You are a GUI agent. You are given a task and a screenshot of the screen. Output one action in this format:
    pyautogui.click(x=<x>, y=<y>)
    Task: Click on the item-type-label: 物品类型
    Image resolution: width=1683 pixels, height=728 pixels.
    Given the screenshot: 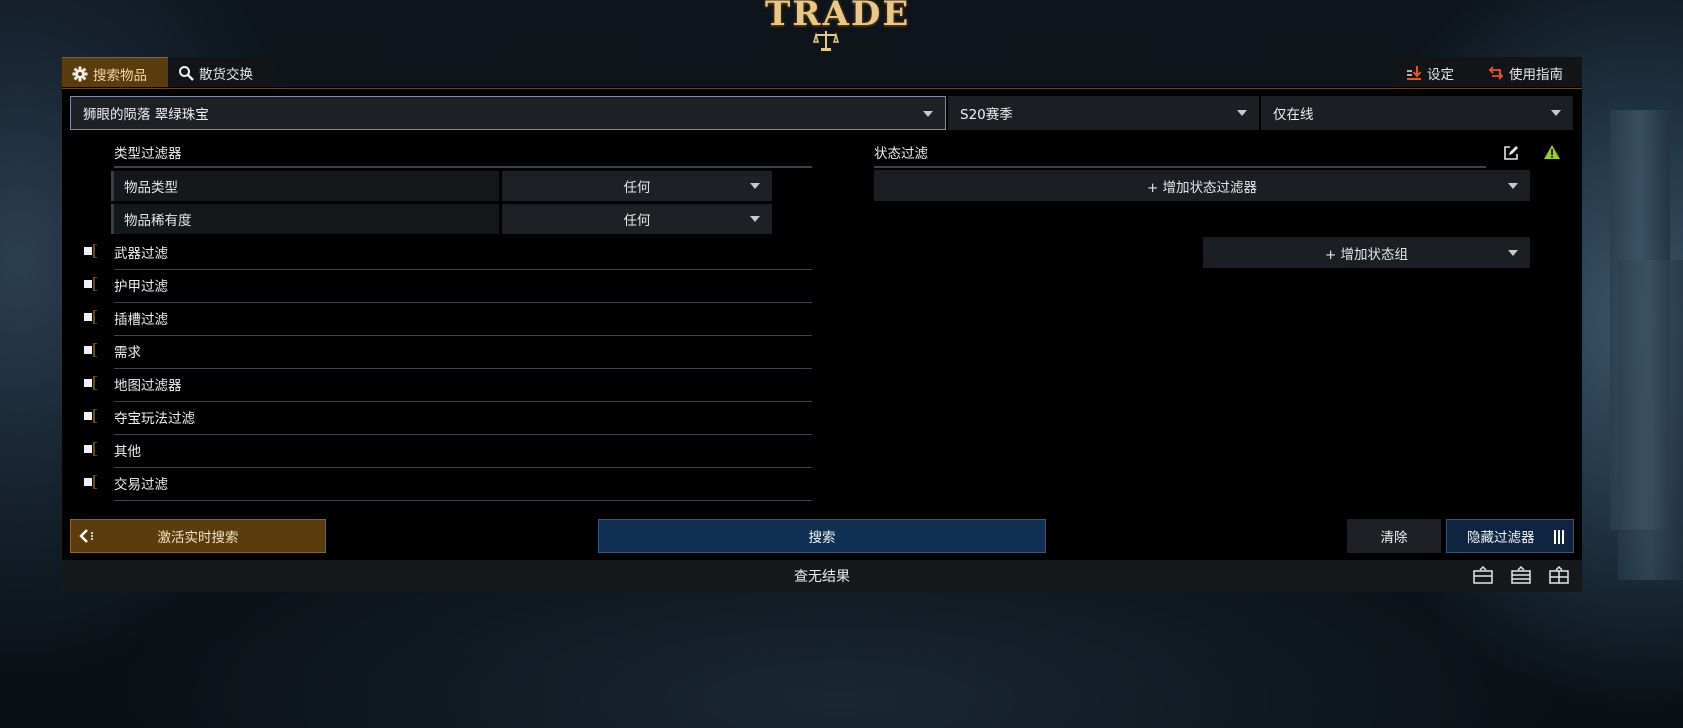 What is the action you would take?
    pyautogui.click(x=305, y=186)
    